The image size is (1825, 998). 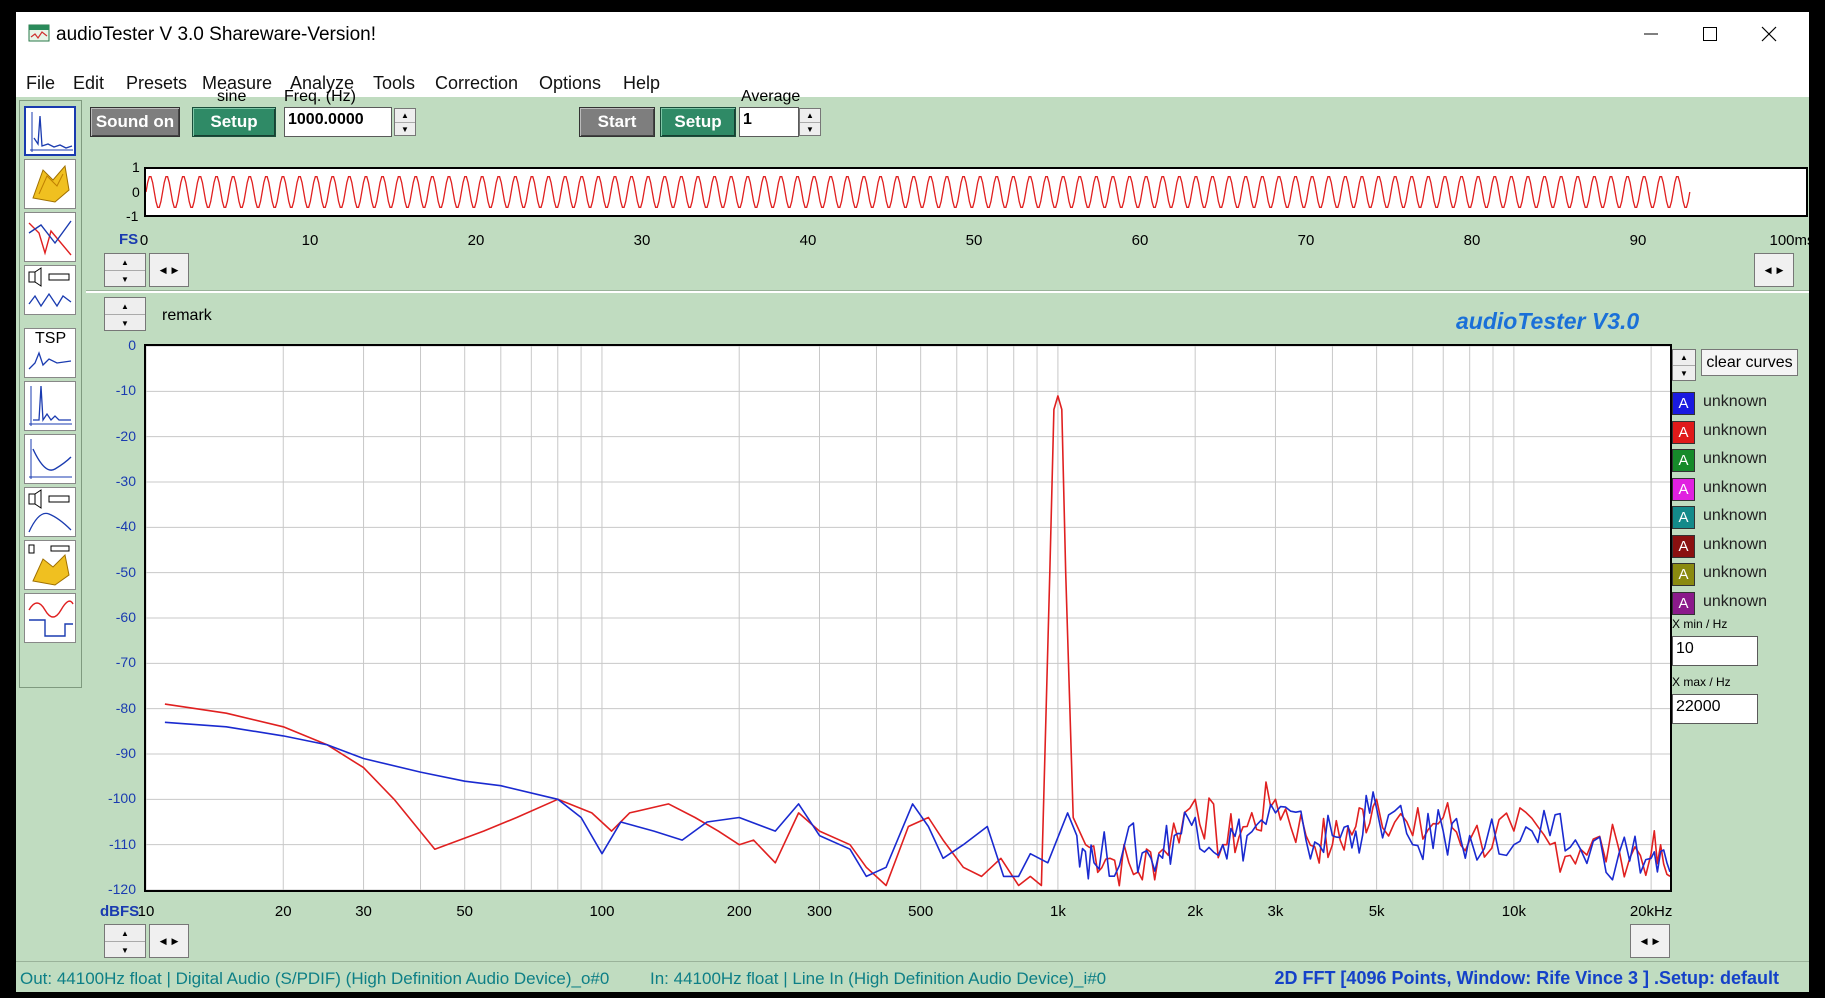 I want to click on scope-y-zoom-spinner: ▲ ▼, so click(x=125, y=270).